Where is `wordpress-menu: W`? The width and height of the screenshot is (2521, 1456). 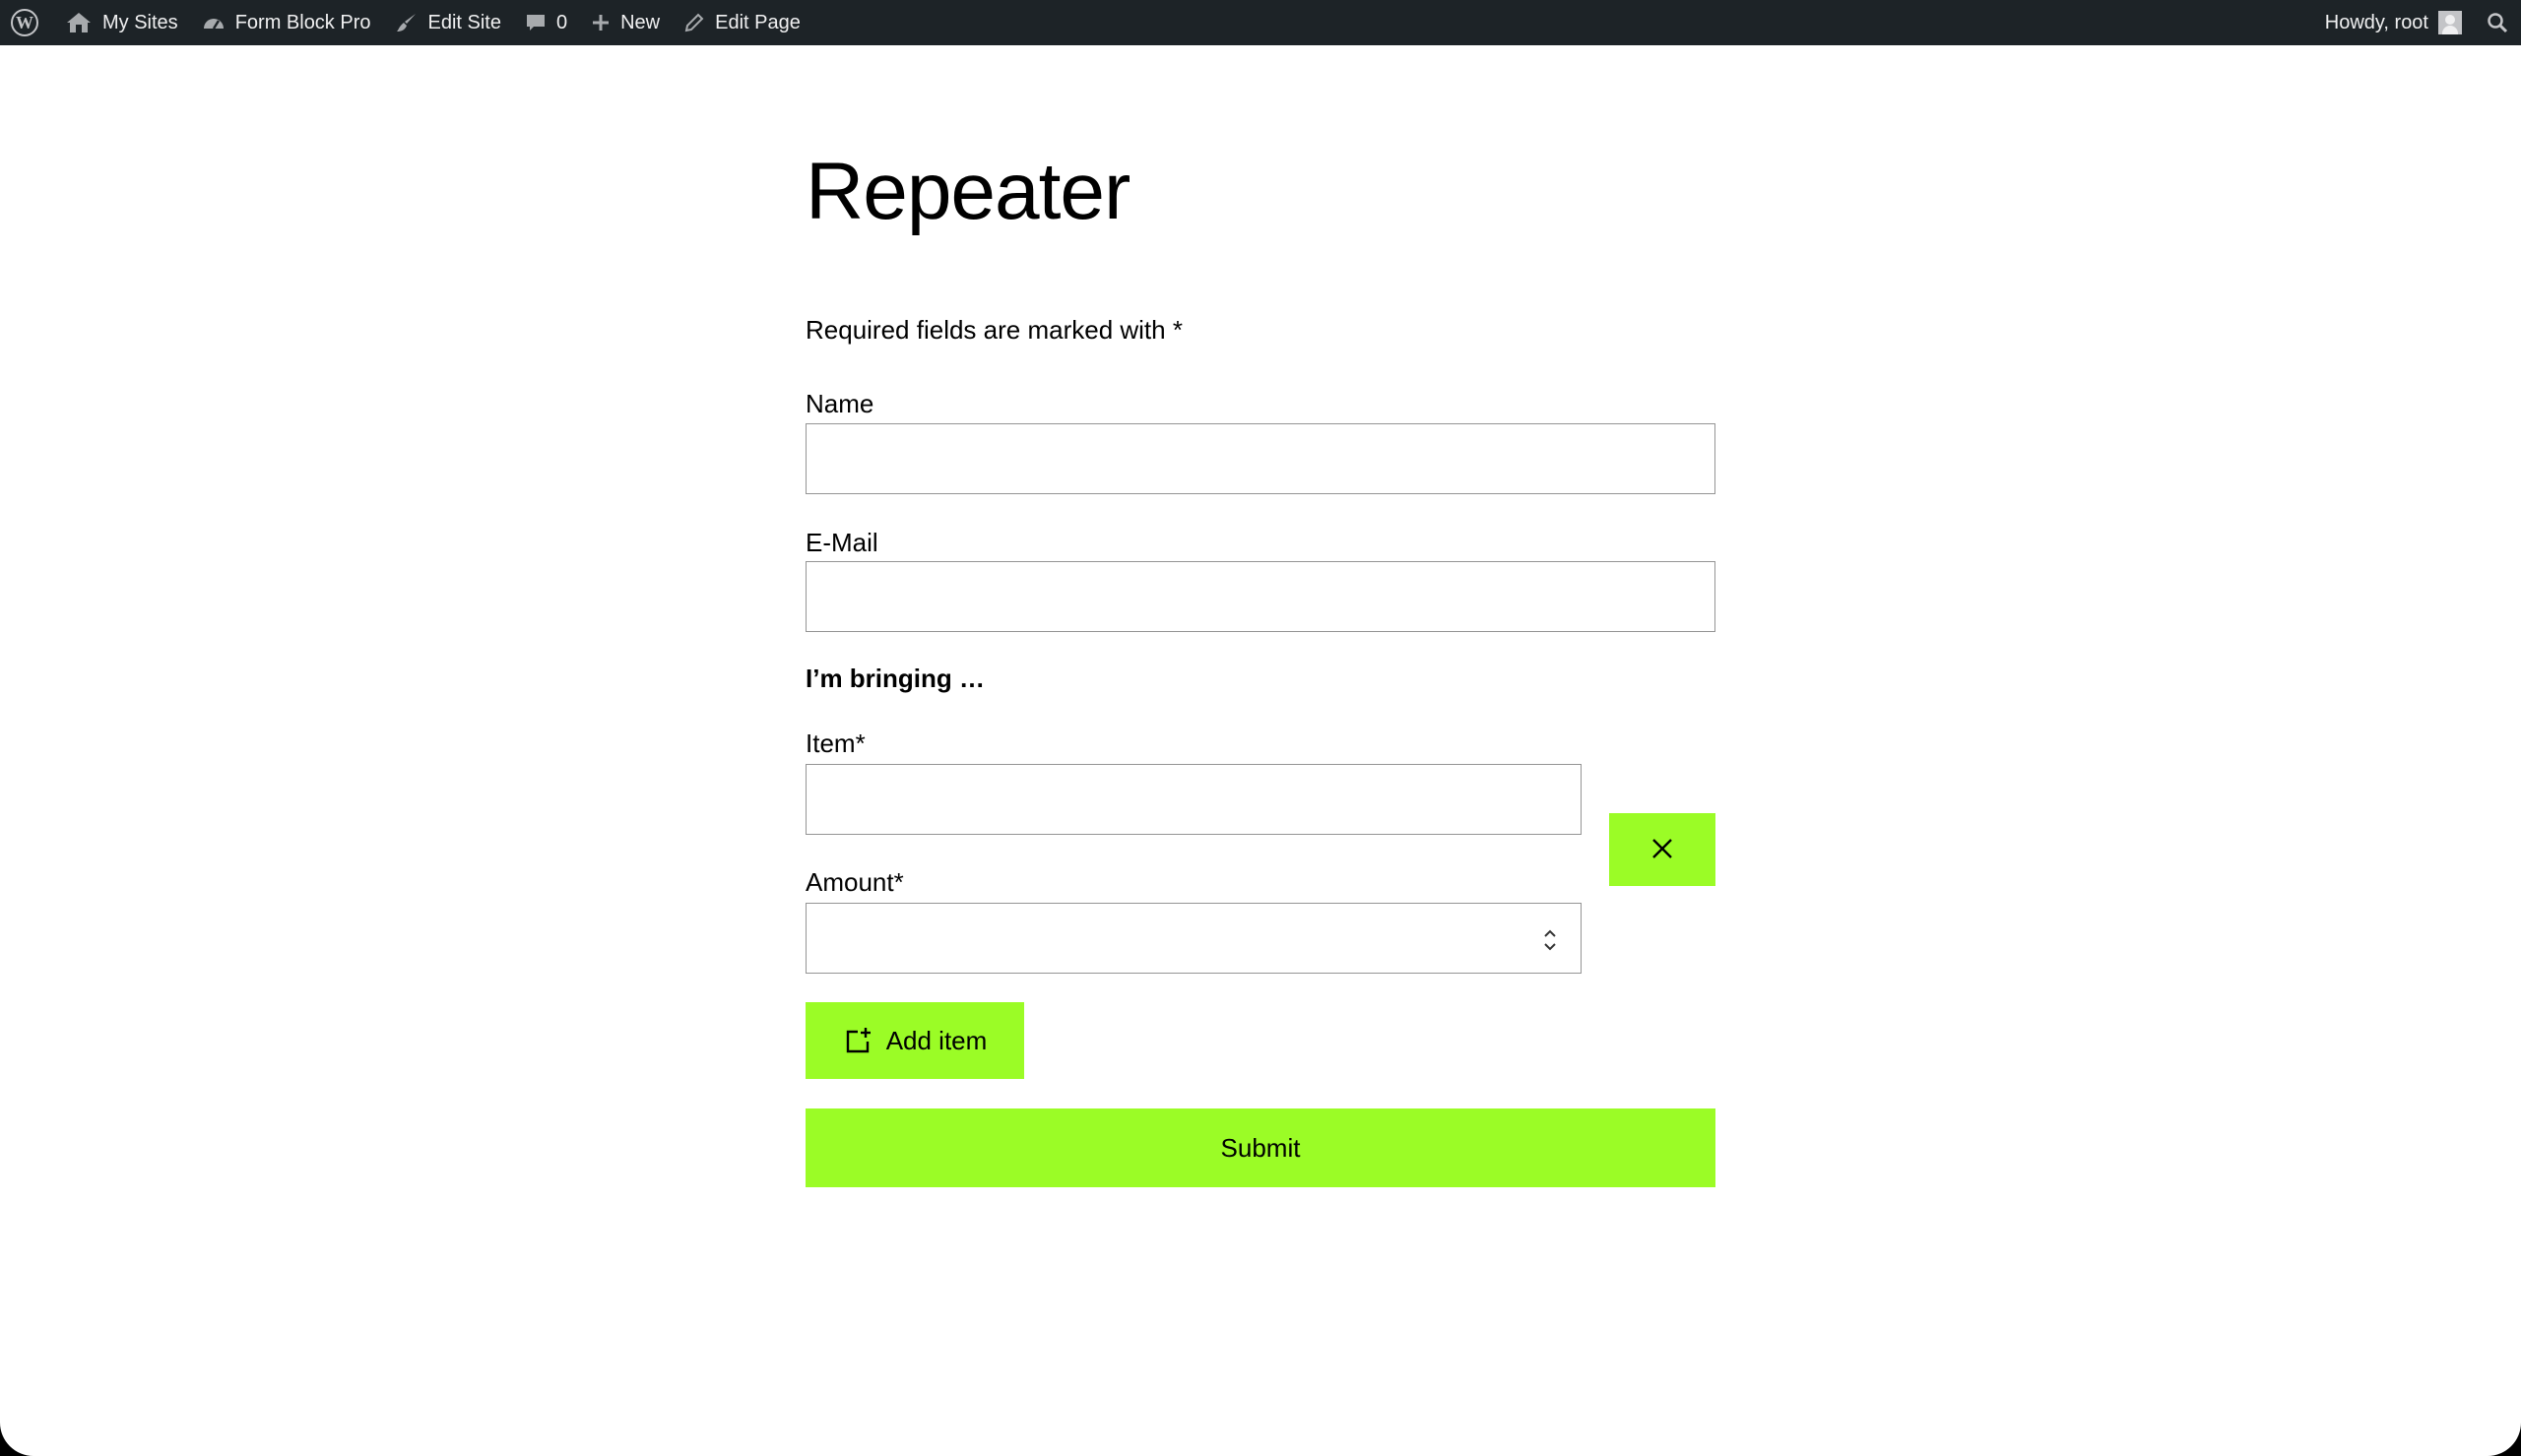 wordpress-menu: W is located at coordinates (26, 22).